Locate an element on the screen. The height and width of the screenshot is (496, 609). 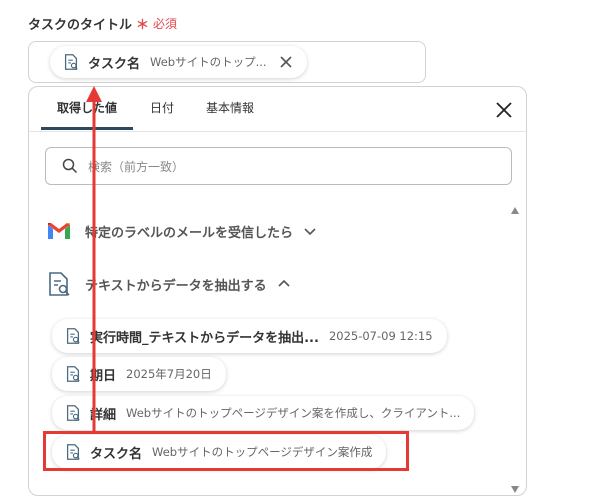
chevron-down-icon is located at coordinates (310, 232).